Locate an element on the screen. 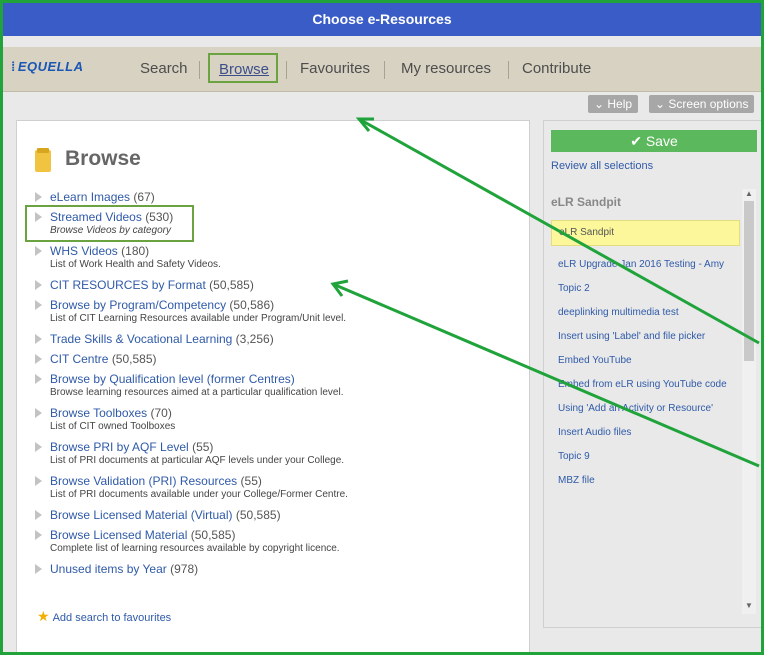 This screenshot has height=655, width=764. browse-item-title: Browse by Program/Competency is located at coordinates (138, 305).